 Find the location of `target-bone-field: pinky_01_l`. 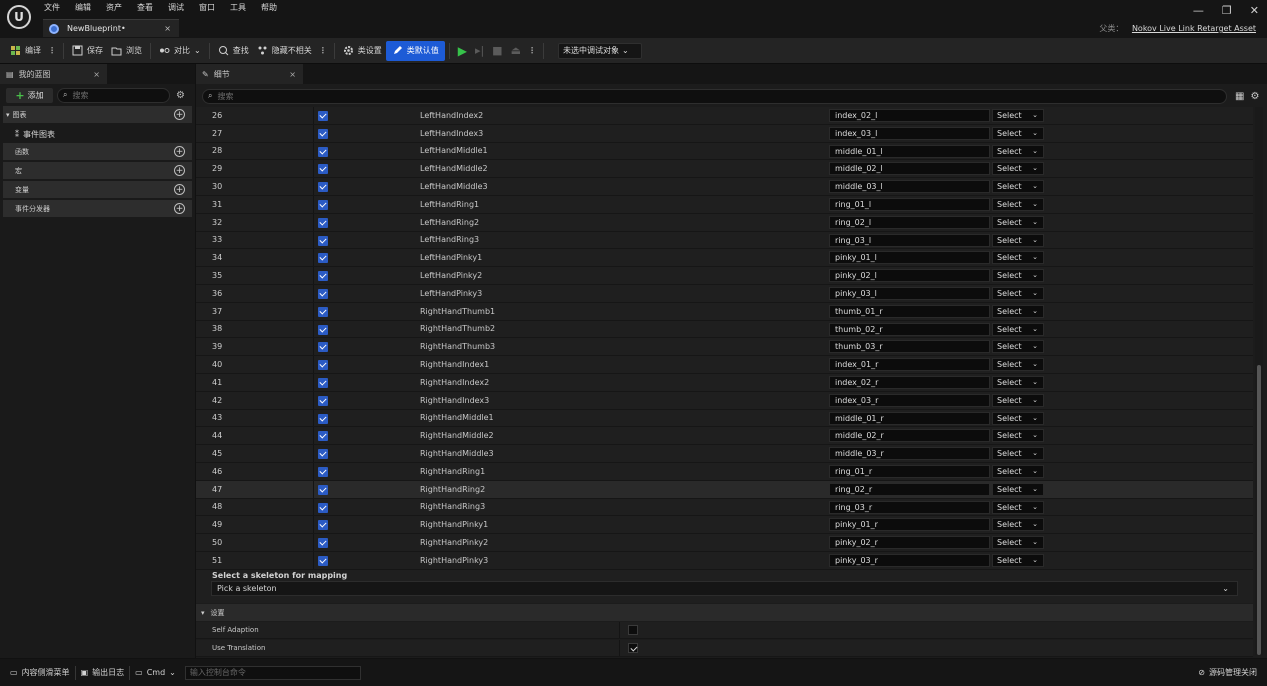

target-bone-field: pinky_01_l is located at coordinates (909, 258).